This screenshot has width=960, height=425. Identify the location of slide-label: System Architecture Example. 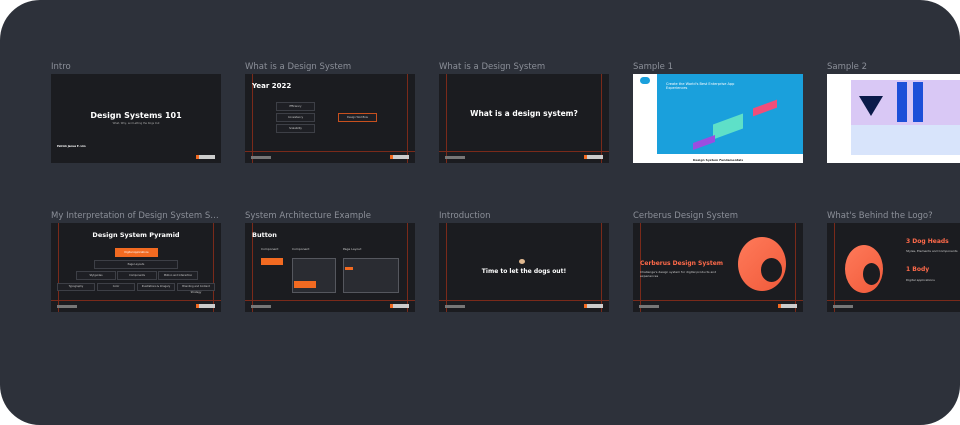
(308, 216).